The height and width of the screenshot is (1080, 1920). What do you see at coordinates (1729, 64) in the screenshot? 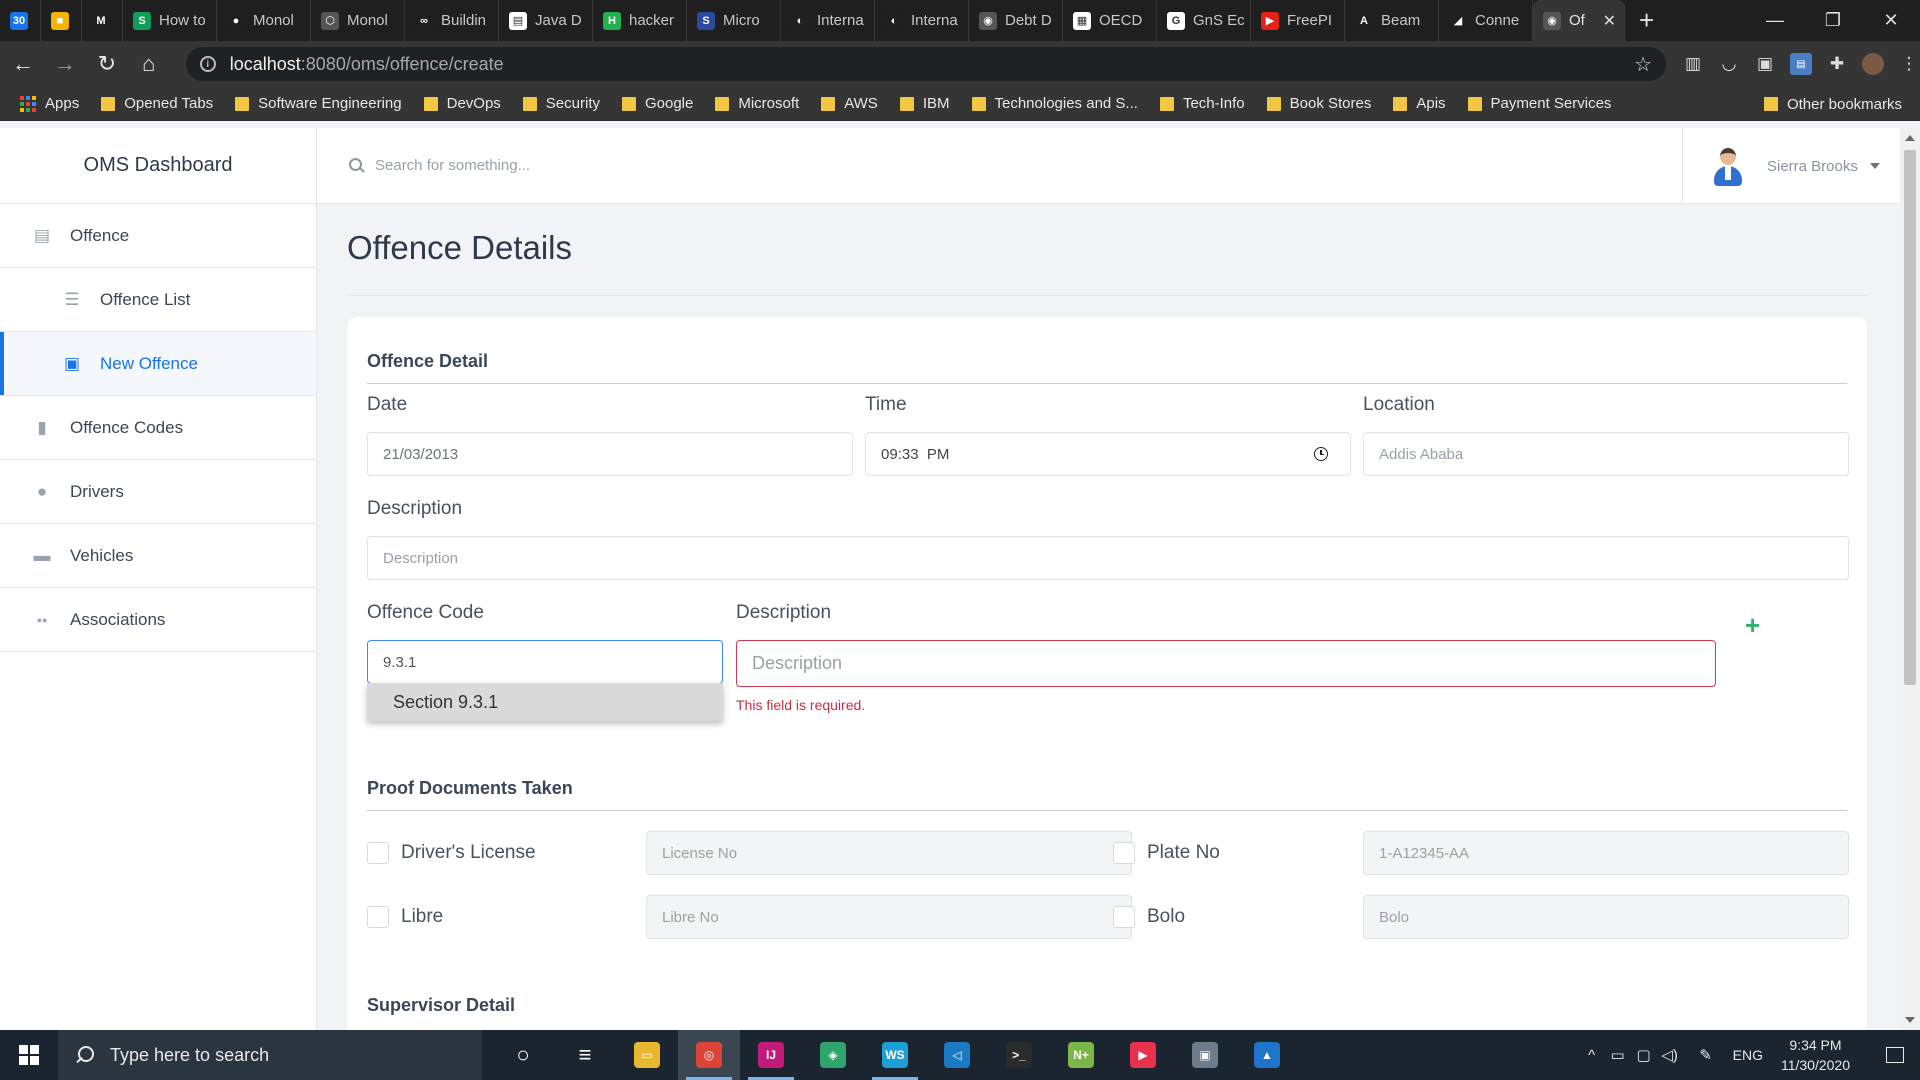
I see `pocket-icon: ◡` at bounding box center [1729, 64].